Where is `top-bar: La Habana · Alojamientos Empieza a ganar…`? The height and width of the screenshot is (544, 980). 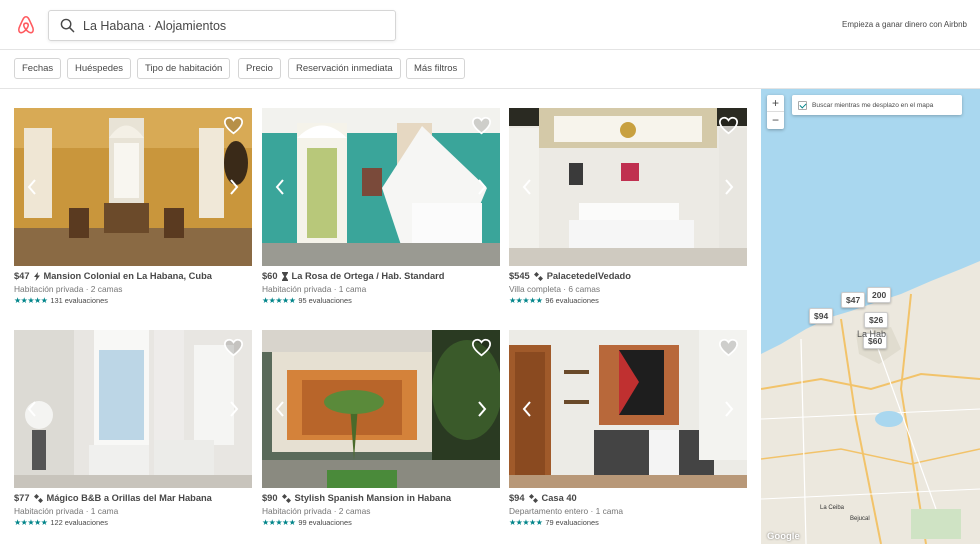 top-bar: La Habana · Alojamientos Empieza a ganar… is located at coordinates (490, 25).